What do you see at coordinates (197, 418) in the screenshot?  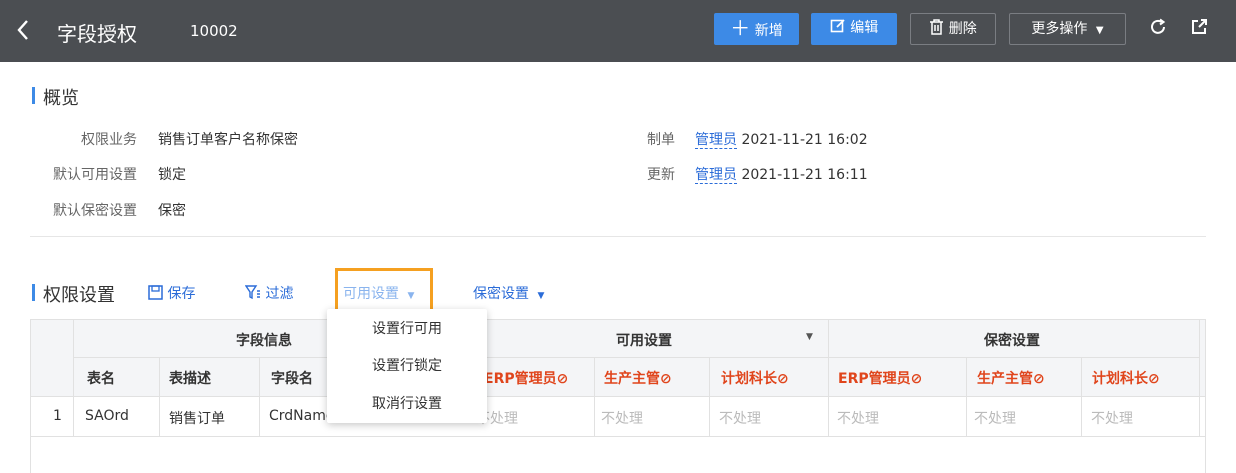 I see `cell-table-desc: 销售订单` at bounding box center [197, 418].